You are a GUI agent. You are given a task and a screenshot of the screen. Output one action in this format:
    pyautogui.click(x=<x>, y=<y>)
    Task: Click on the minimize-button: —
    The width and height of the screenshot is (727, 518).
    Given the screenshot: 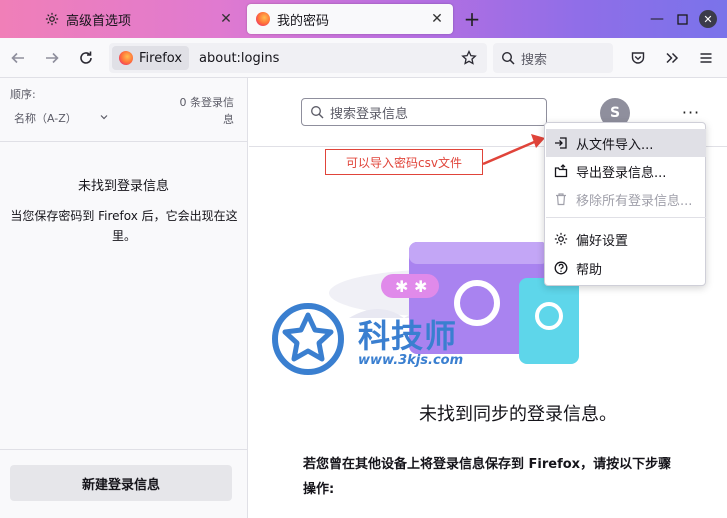 What is the action you would take?
    pyautogui.click(x=657, y=19)
    